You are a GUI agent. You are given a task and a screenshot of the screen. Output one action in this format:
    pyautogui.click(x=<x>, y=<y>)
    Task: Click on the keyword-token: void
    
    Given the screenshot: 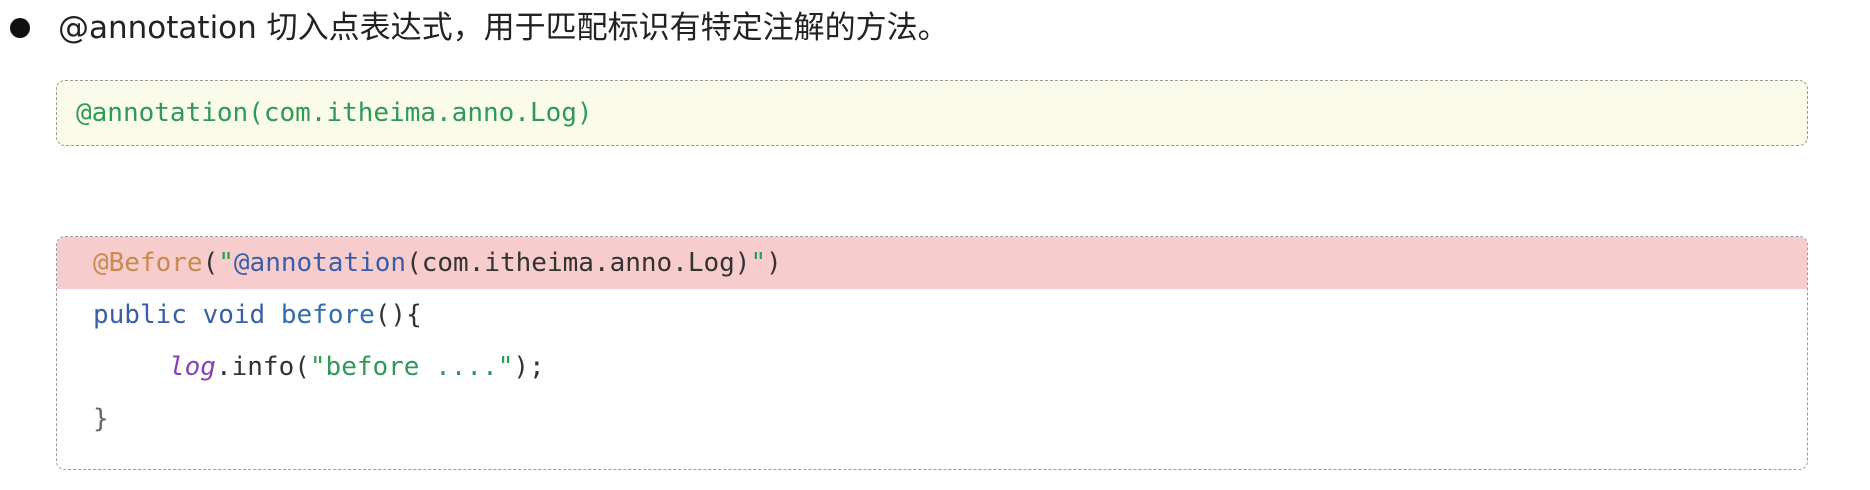 What is the action you would take?
    pyautogui.click(x=234, y=315)
    